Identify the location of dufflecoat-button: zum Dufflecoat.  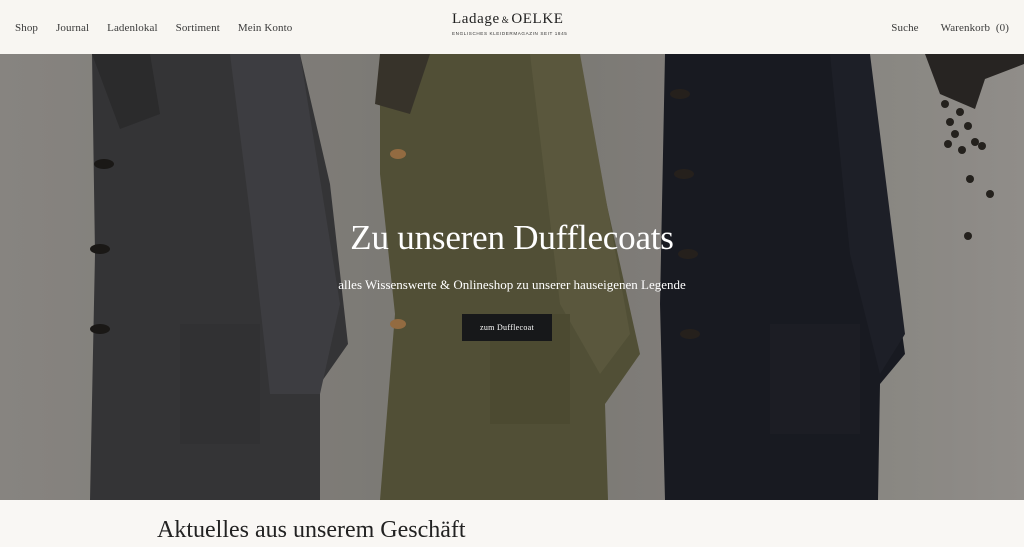
(507, 327).